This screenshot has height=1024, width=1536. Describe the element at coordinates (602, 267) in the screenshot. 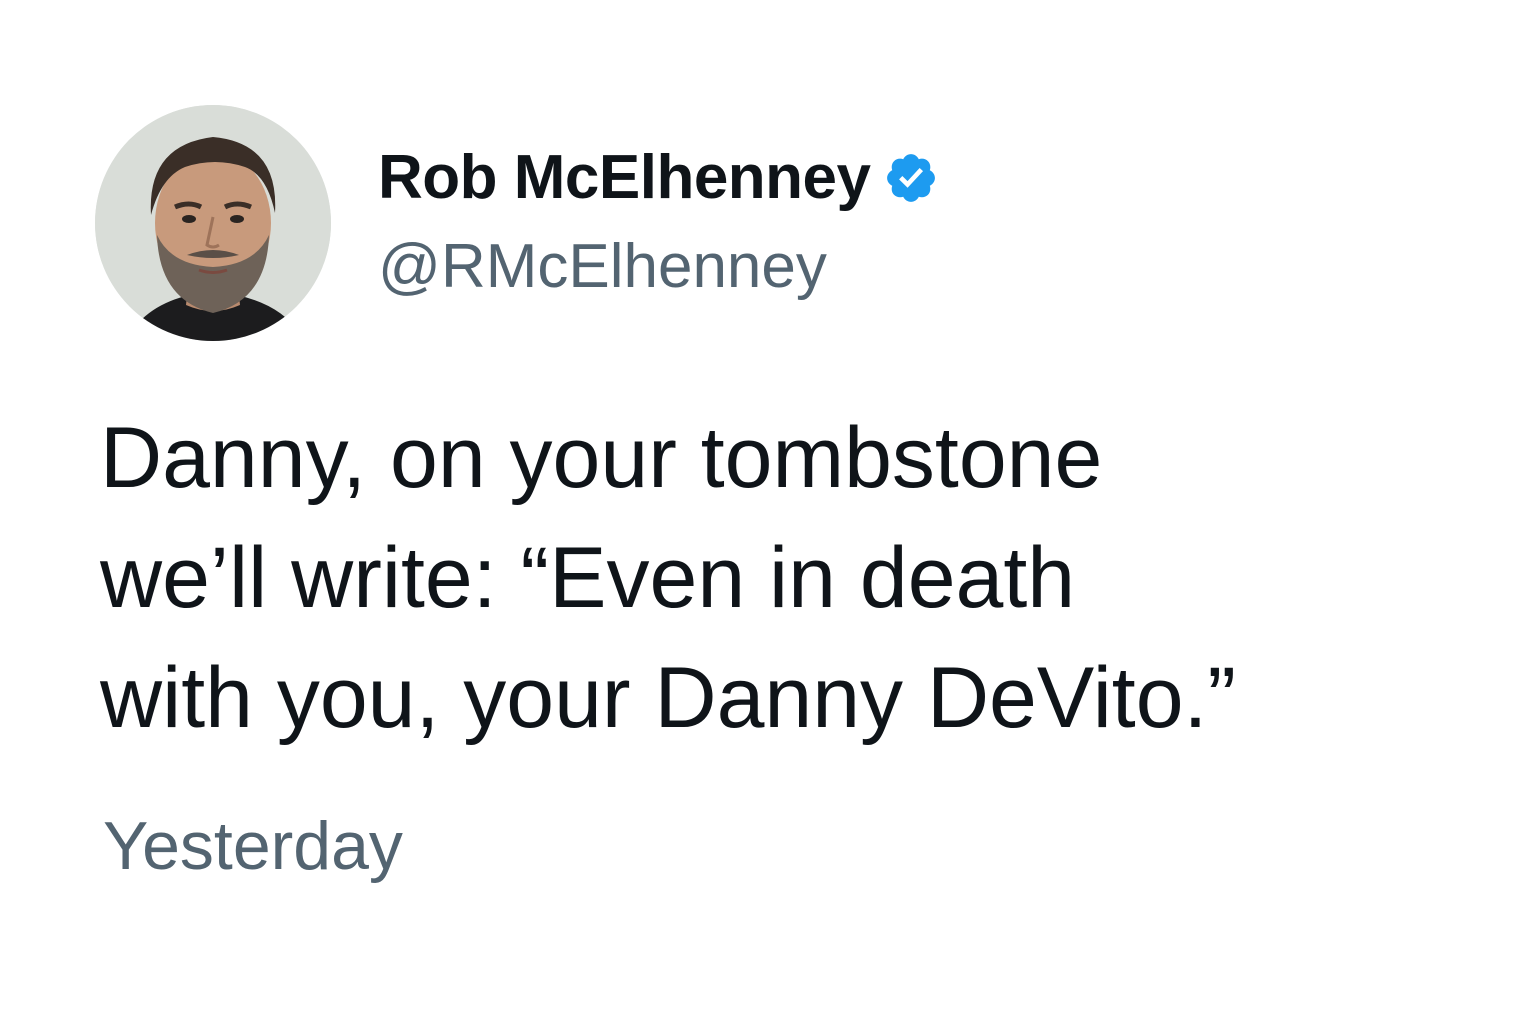

I see `author-handle: @RMcElhenney` at that location.